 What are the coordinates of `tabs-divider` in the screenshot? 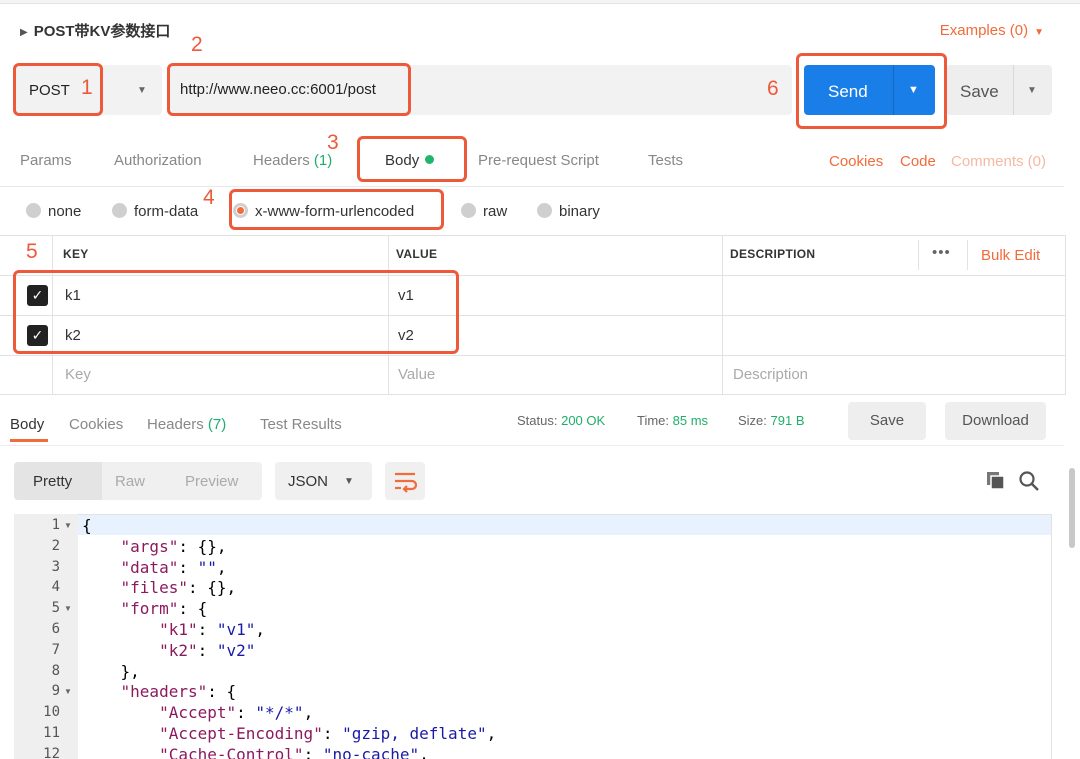 It's located at (532, 186).